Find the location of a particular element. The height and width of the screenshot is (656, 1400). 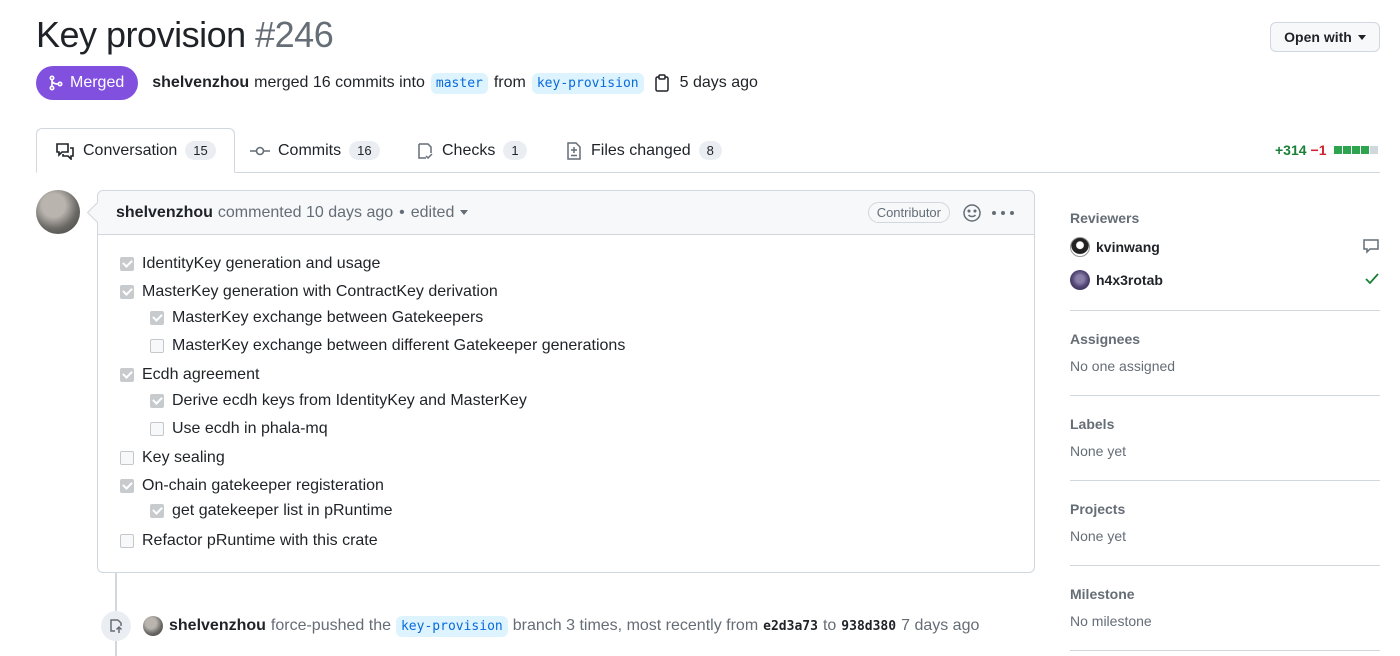

projects-value: None yet is located at coordinates (1098, 536).